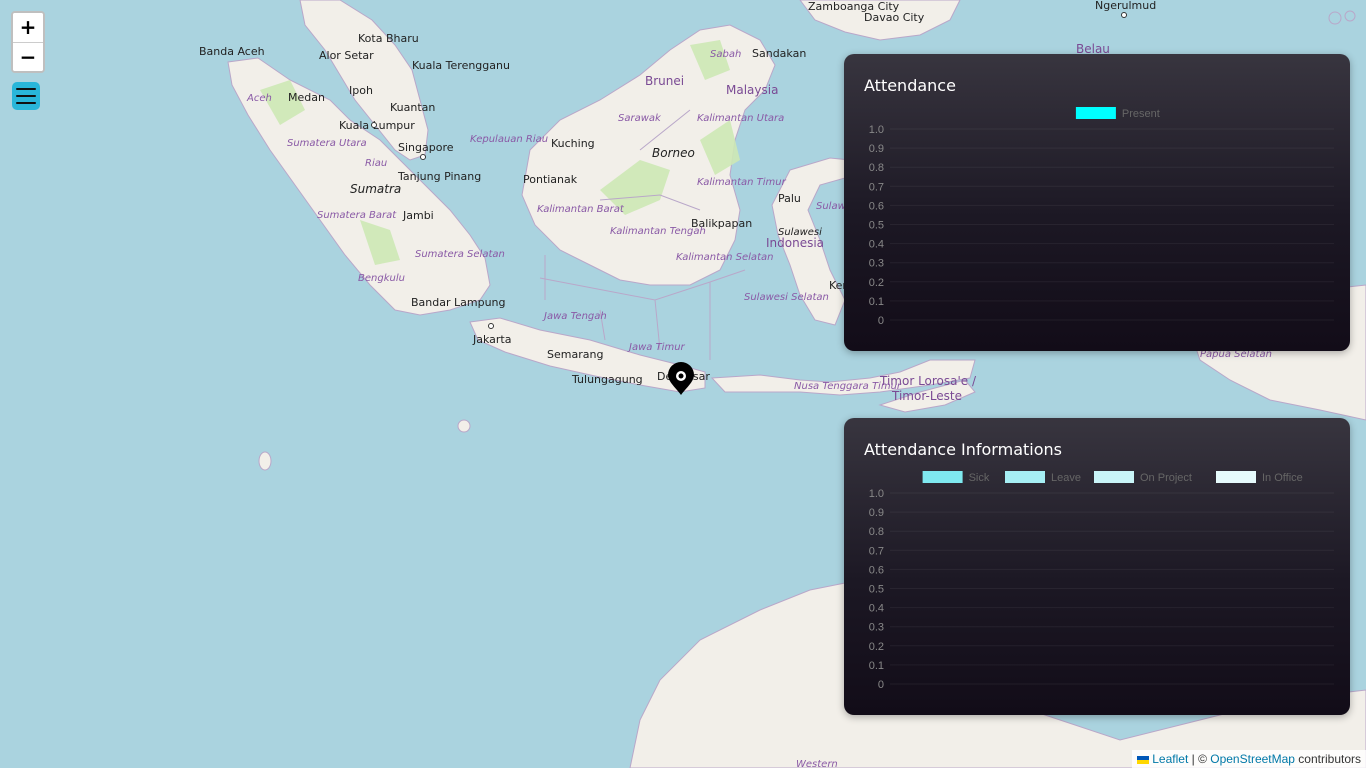 The height and width of the screenshot is (768, 1366). Describe the element at coordinates (740, 118) in the screenshot. I see `region-label: Kalimantan Utara` at that location.